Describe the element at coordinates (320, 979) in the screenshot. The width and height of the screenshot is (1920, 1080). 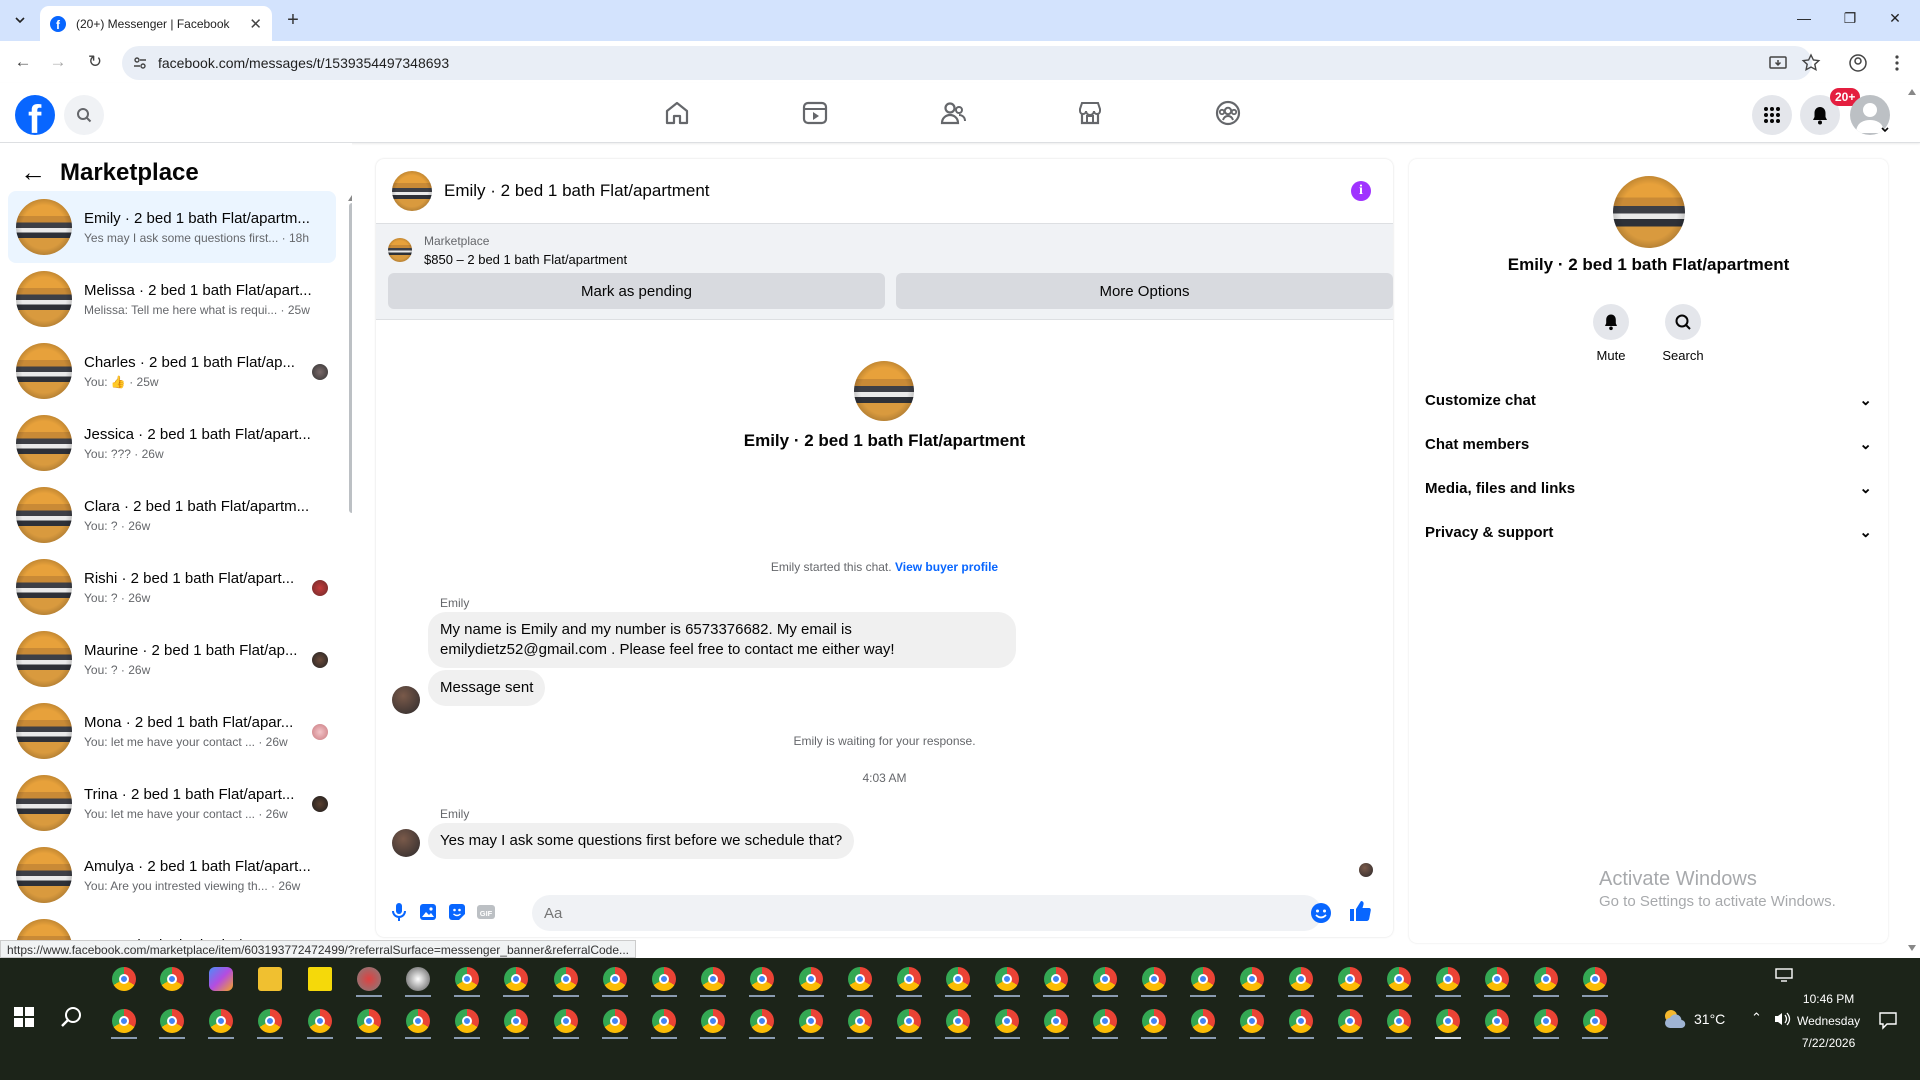
I see `sticky-notes-icon` at that location.